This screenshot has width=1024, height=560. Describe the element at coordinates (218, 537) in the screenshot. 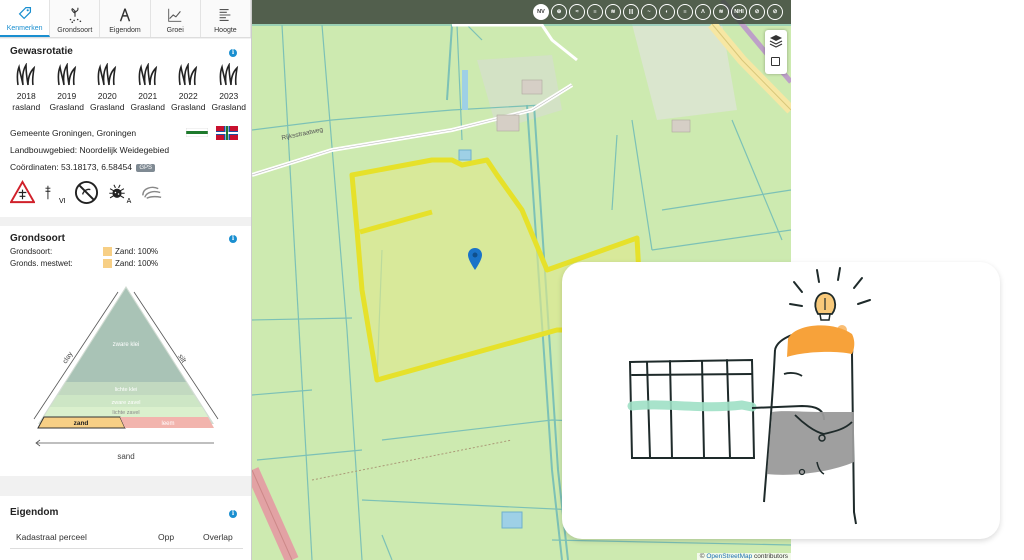

I see `column-header-overlap: Overlap` at that location.